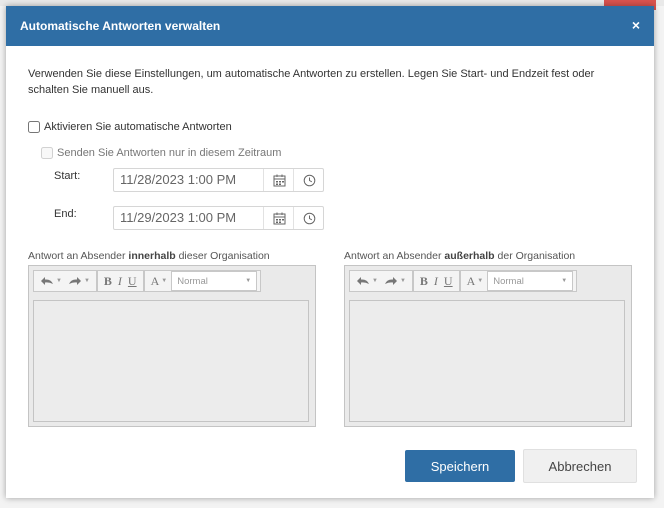  What do you see at coordinates (190, 217) in the screenshot?
I see `end-datetime-input` at bounding box center [190, 217].